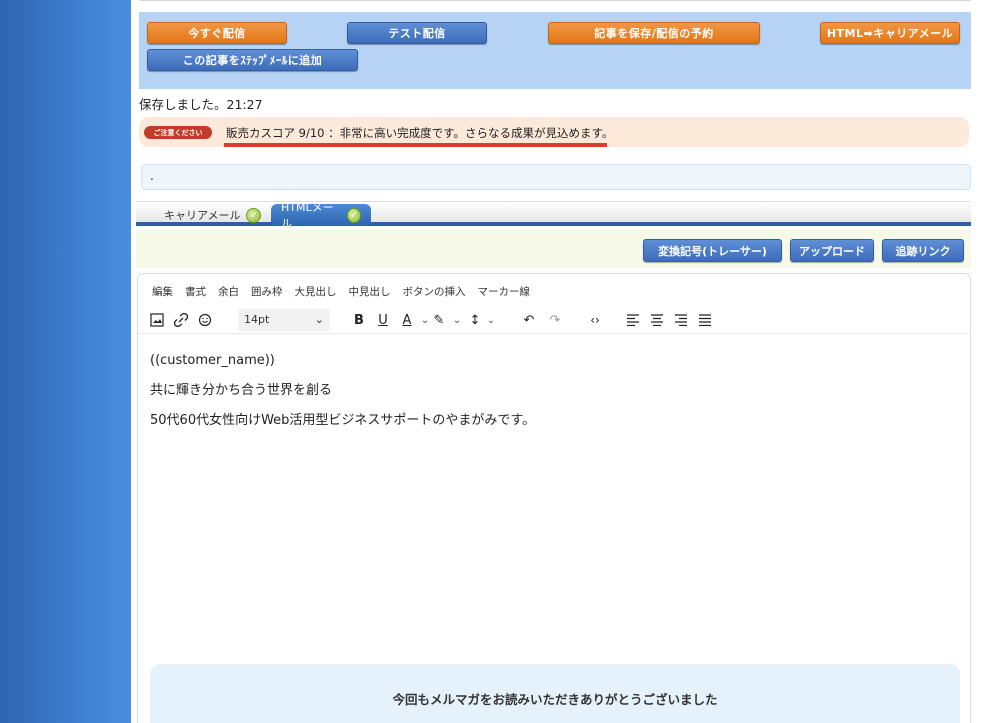 This screenshot has height=723, width=1000. I want to click on page-scrollbar, so click(990, 361).